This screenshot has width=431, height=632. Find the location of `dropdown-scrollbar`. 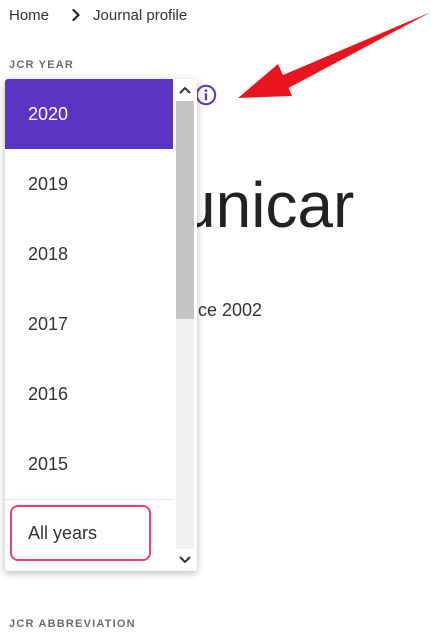

dropdown-scrollbar is located at coordinates (185, 325).